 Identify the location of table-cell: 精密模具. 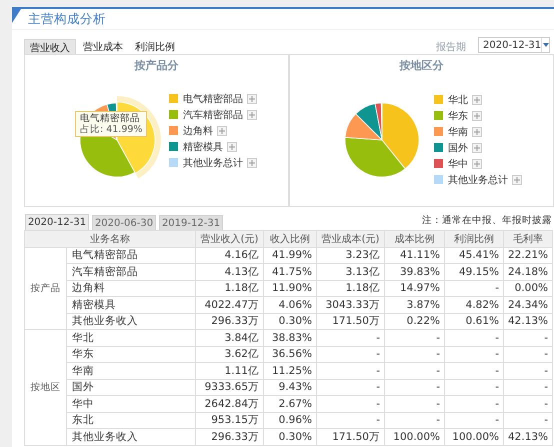
(131, 304).